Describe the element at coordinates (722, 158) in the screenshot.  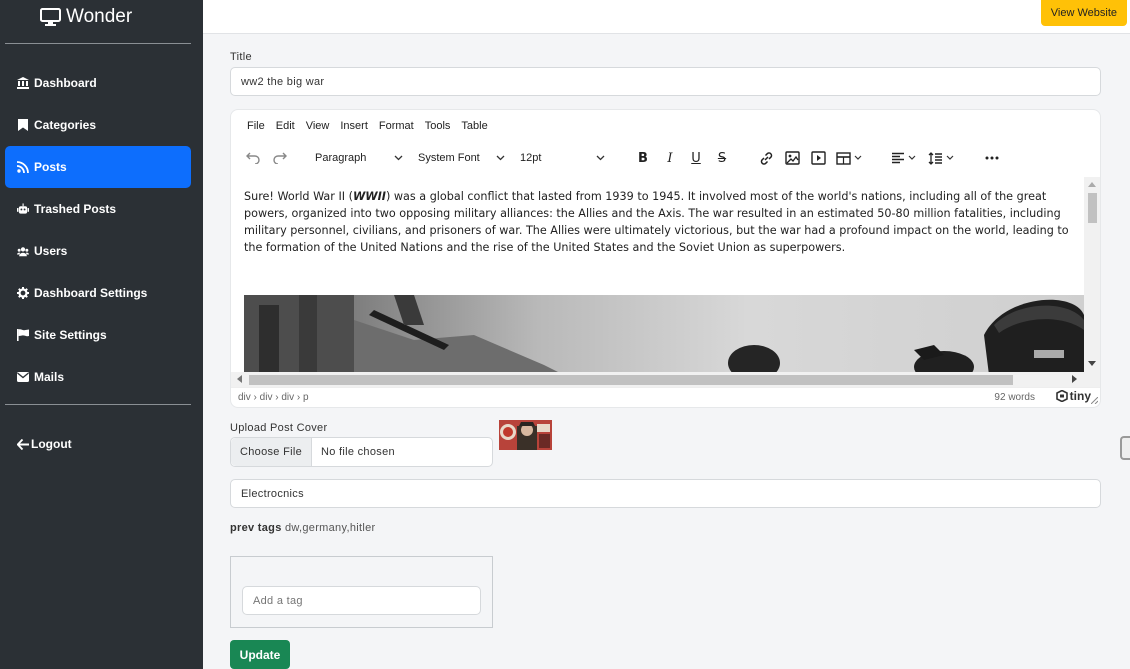
I see `strikethrough-icon: S` at that location.